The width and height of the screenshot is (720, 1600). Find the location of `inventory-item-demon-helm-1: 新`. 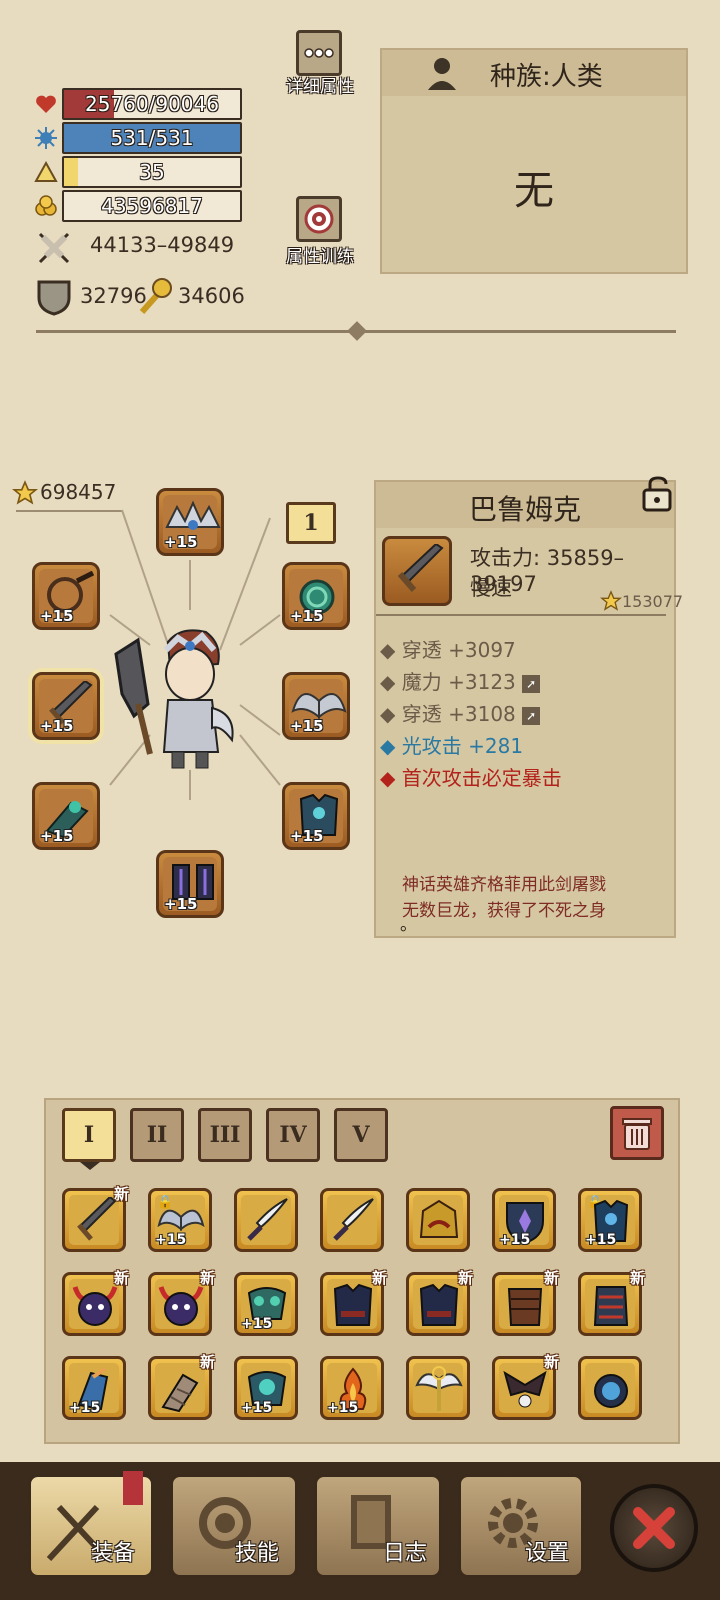

inventory-item-demon-helm-1: 新 is located at coordinates (95, 1302).